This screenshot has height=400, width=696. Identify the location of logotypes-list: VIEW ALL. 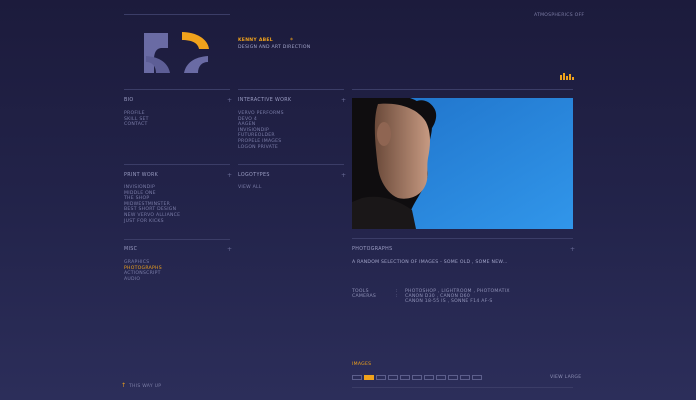
(250, 188).